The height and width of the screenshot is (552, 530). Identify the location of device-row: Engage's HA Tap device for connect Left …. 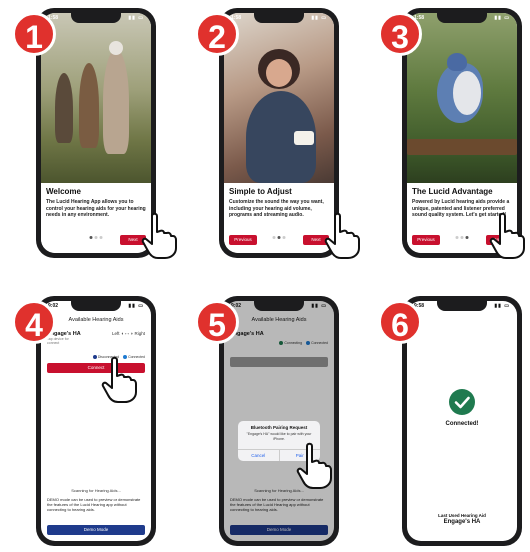
(96, 342).